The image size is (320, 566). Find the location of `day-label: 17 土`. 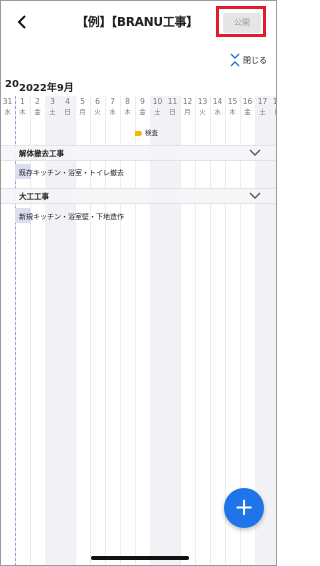

day-label: 17 土 is located at coordinates (262, 107).